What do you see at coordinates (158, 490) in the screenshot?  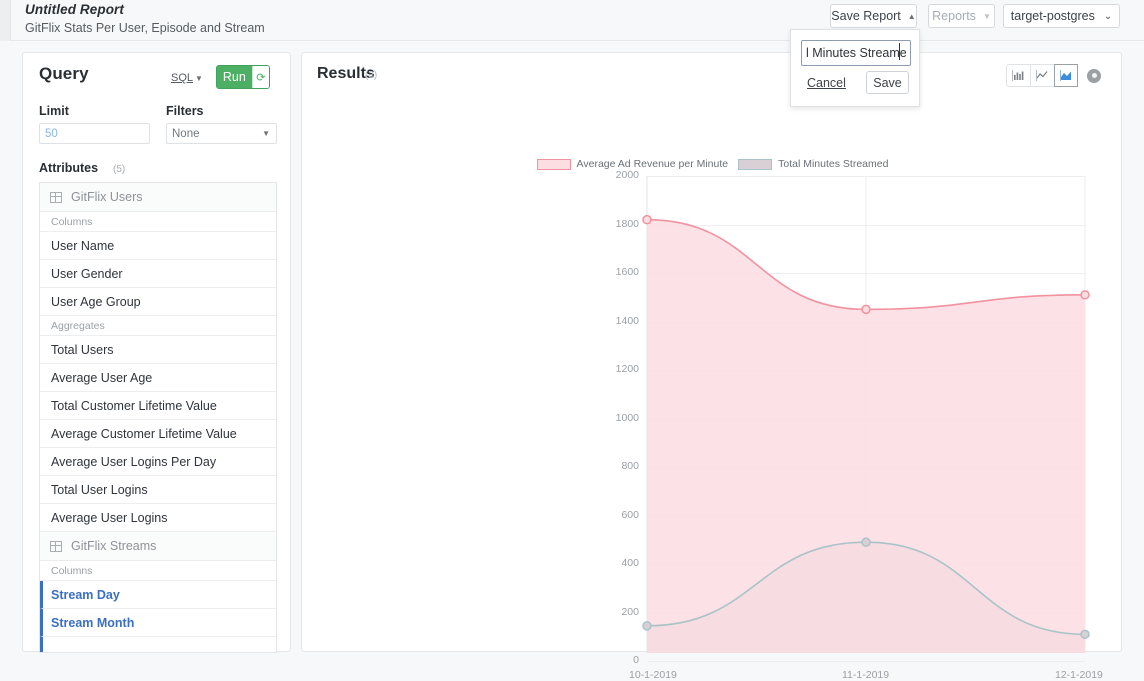 I see `attribute-item: Total User Logins` at bounding box center [158, 490].